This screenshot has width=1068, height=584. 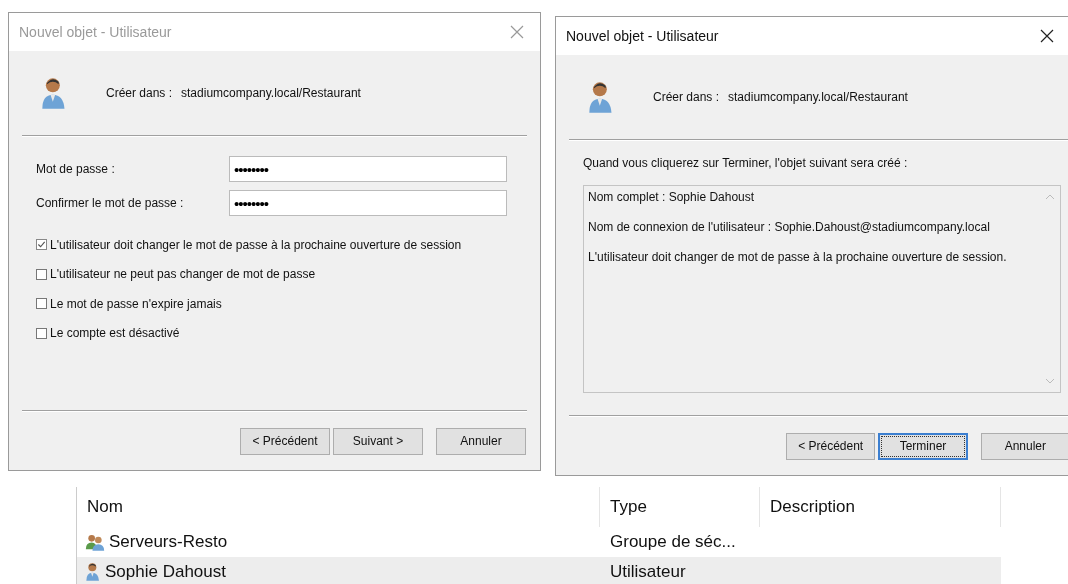 I want to click on summary-line: L'utilisateur doit changer de mot de passe à la prochaine ouverture de session., so click(x=798, y=257).